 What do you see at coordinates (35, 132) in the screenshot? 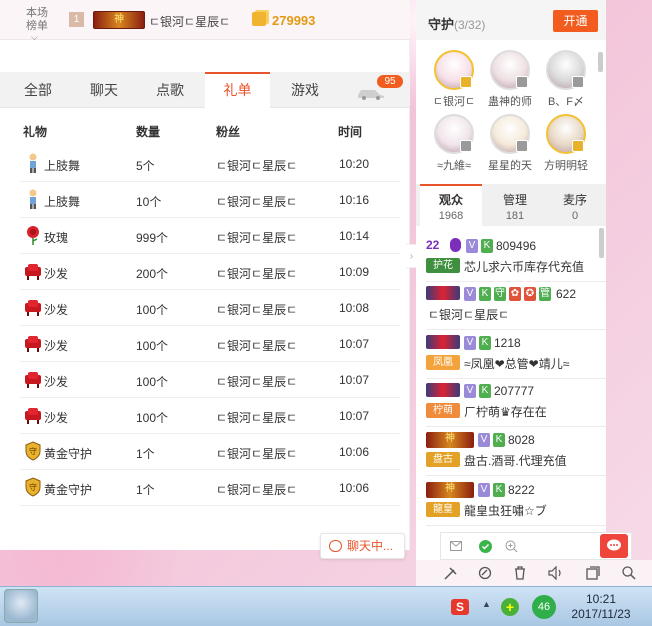
I see `header-gift: 礼物` at bounding box center [35, 132].